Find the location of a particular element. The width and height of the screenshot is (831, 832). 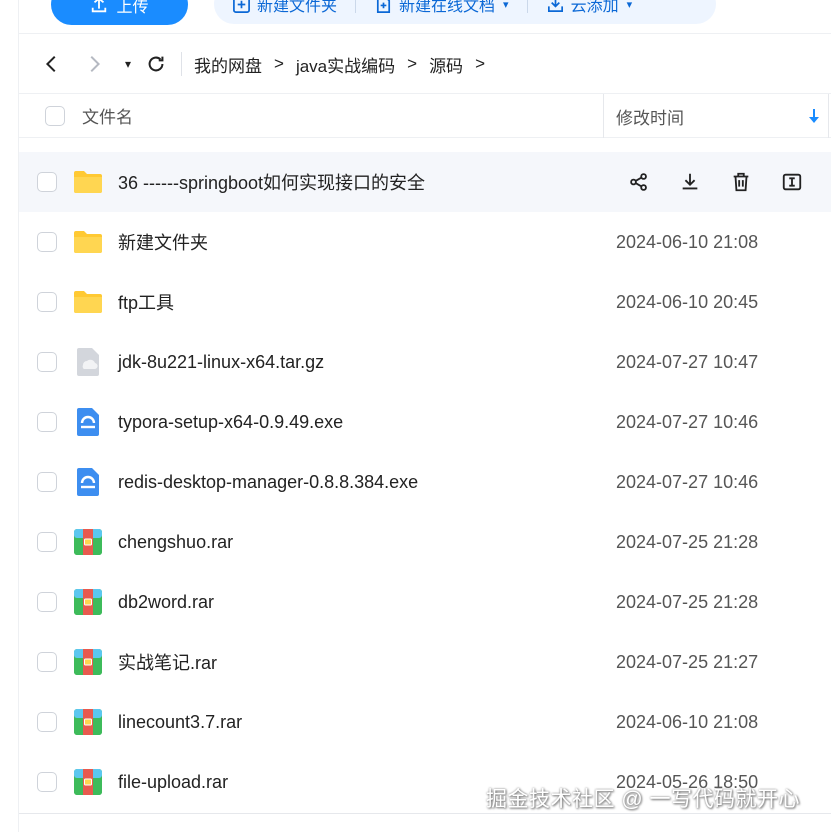

cloud-download-icon is located at coordinates (555, 6).